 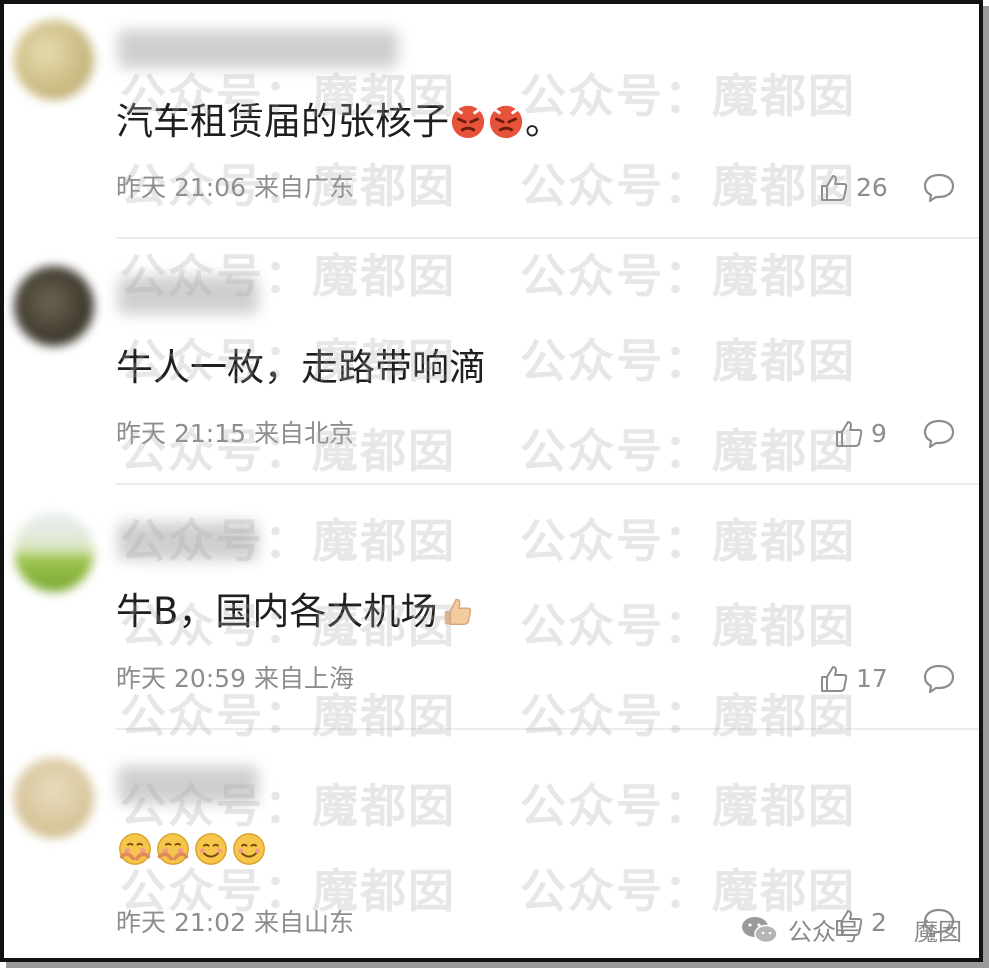 I want to click on like-count: 17, so click(x=872, y=678).